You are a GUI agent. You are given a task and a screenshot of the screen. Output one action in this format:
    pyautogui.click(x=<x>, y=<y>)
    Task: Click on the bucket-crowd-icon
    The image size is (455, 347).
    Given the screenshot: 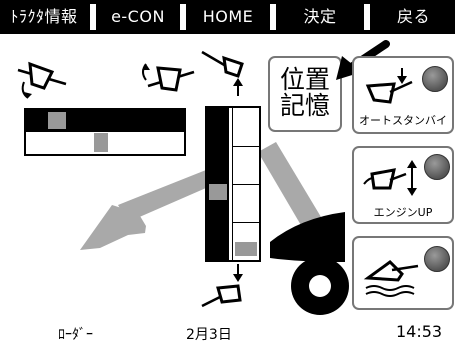 What is the action you would take?
    pyautogui.click(x=168, y=77)
    